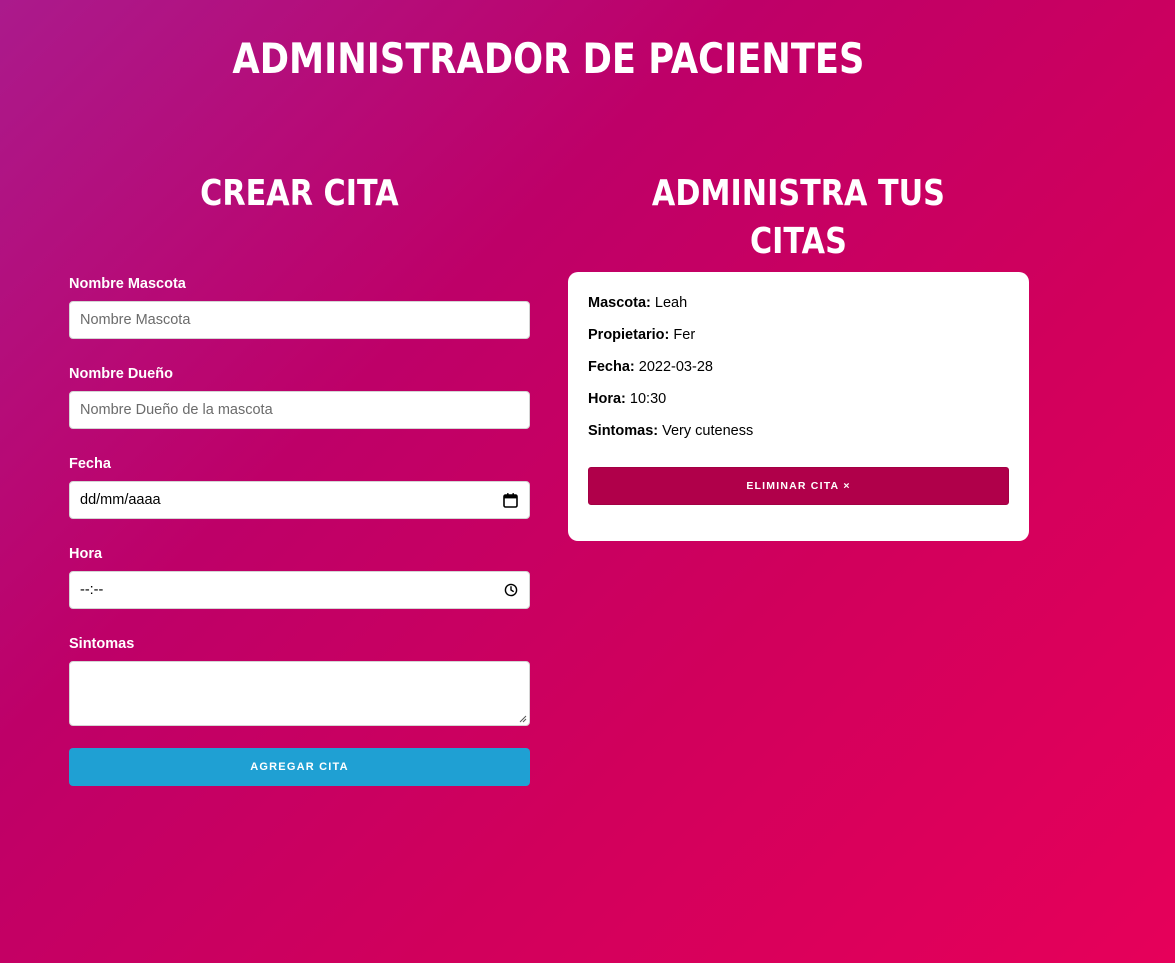 The height and width of the screenshot is (963, 1175). What do you see at coordinates (299, 590) in the screenshot?
I see `time-input: --:--` at bounding box center [299, 590].